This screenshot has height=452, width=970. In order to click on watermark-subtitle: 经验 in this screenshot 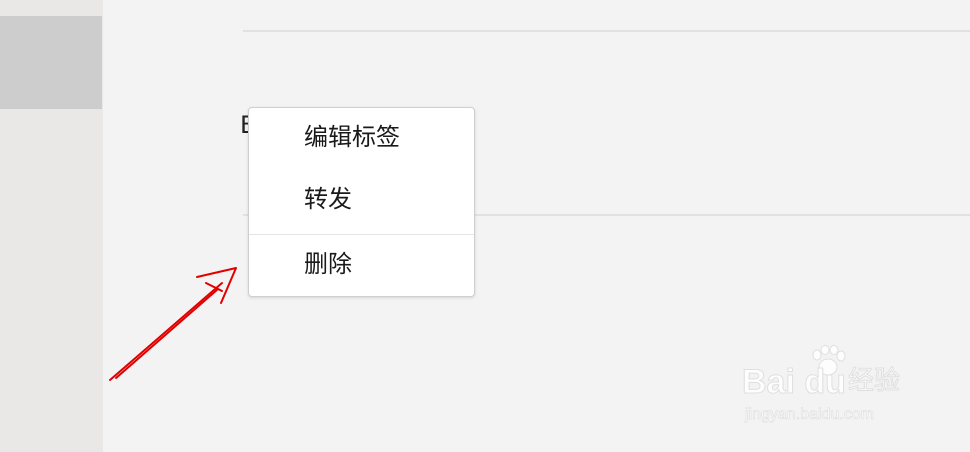, I will do `click(874, 381)`.